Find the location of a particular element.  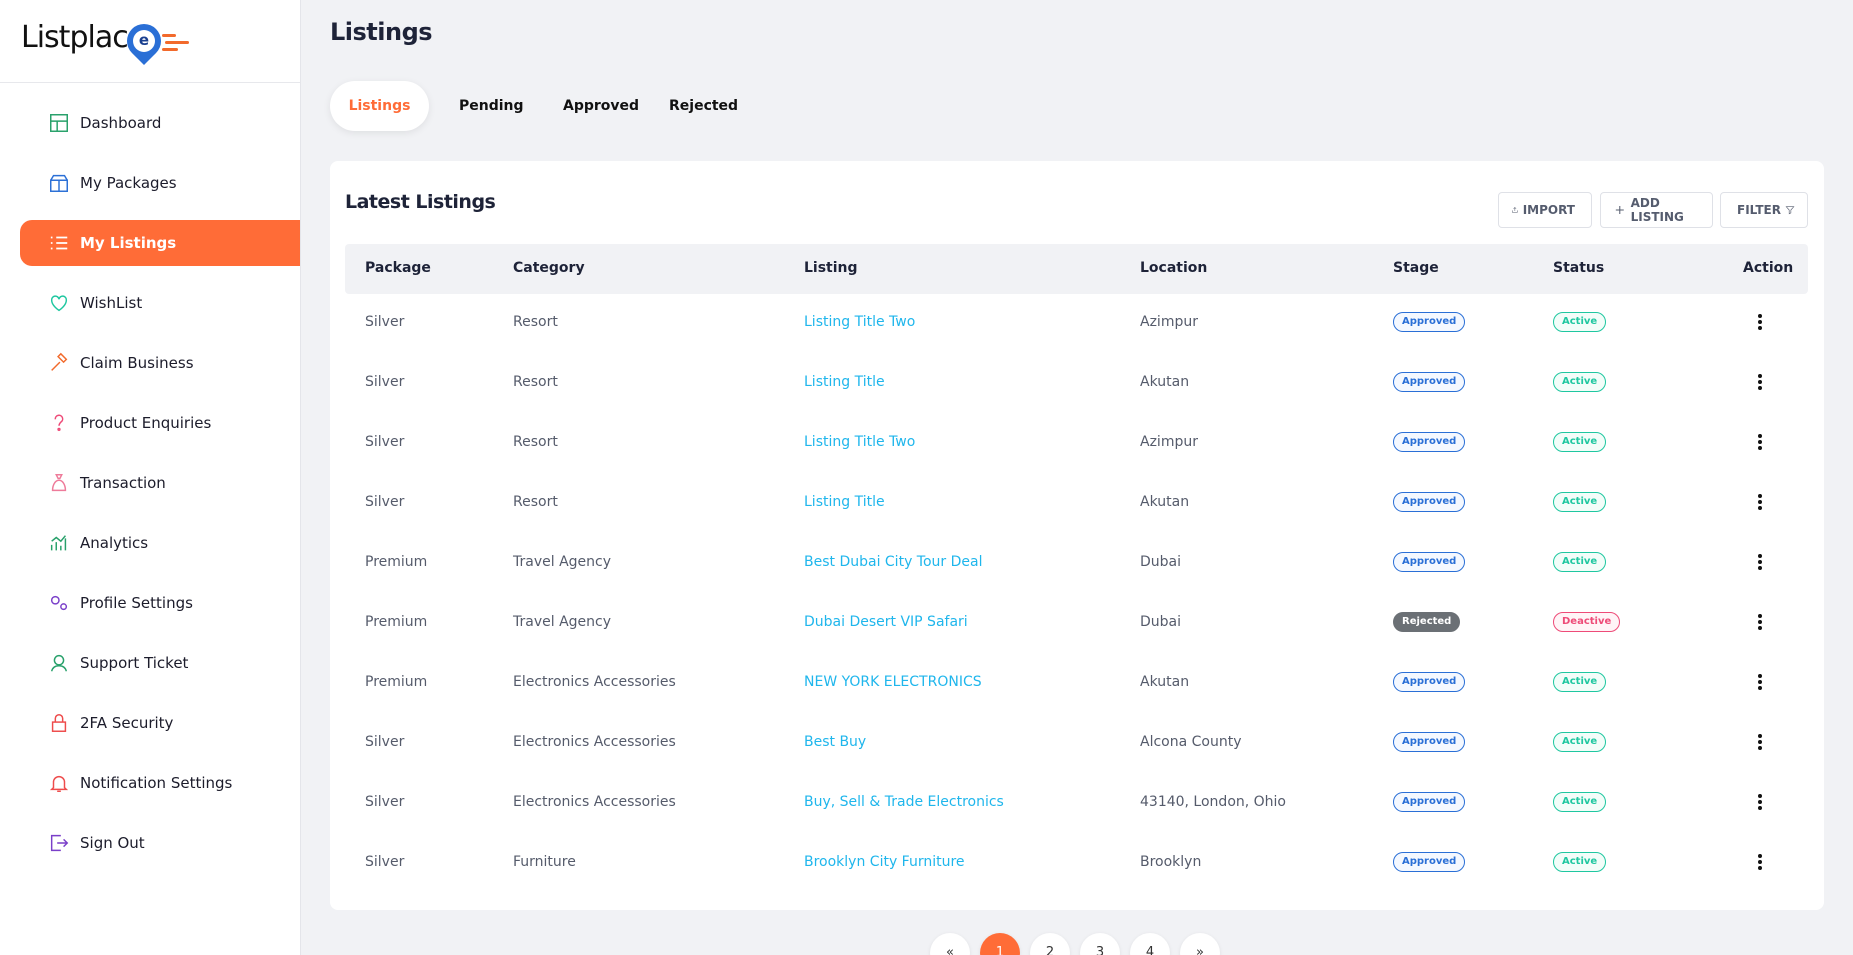

tab-rejected: Rejected is located at coordinates (687, 106).